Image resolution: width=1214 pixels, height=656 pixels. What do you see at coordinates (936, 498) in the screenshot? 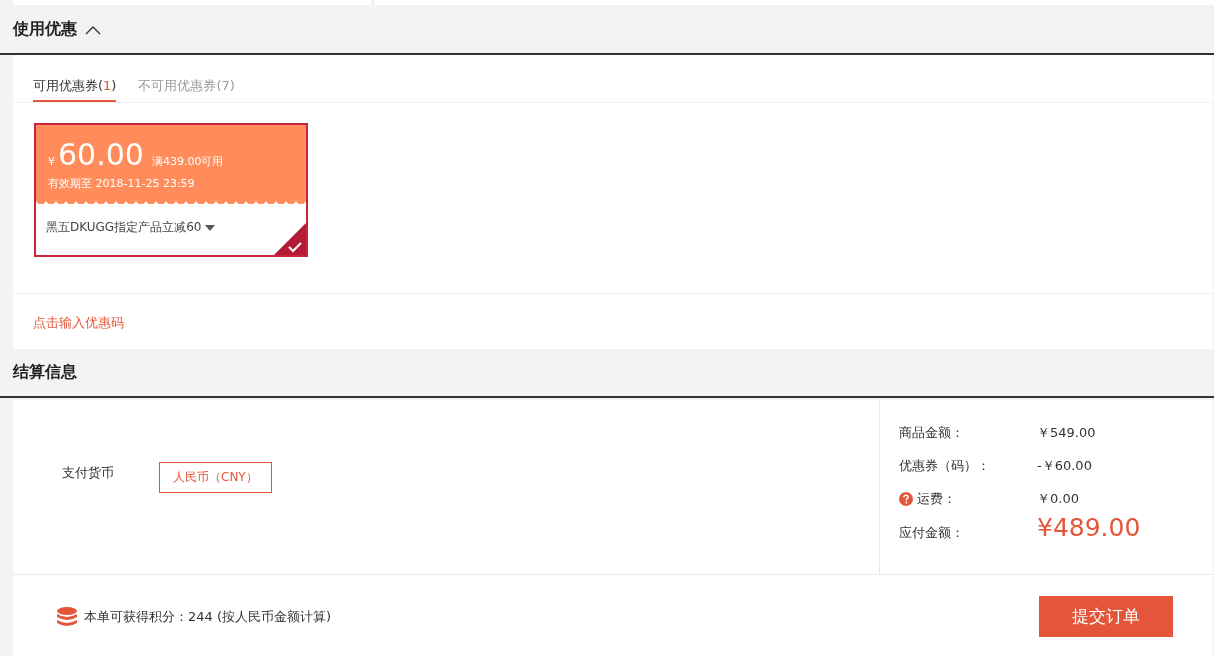
I see `summary-label-text: 运费：` at bounding box center [936, 498].